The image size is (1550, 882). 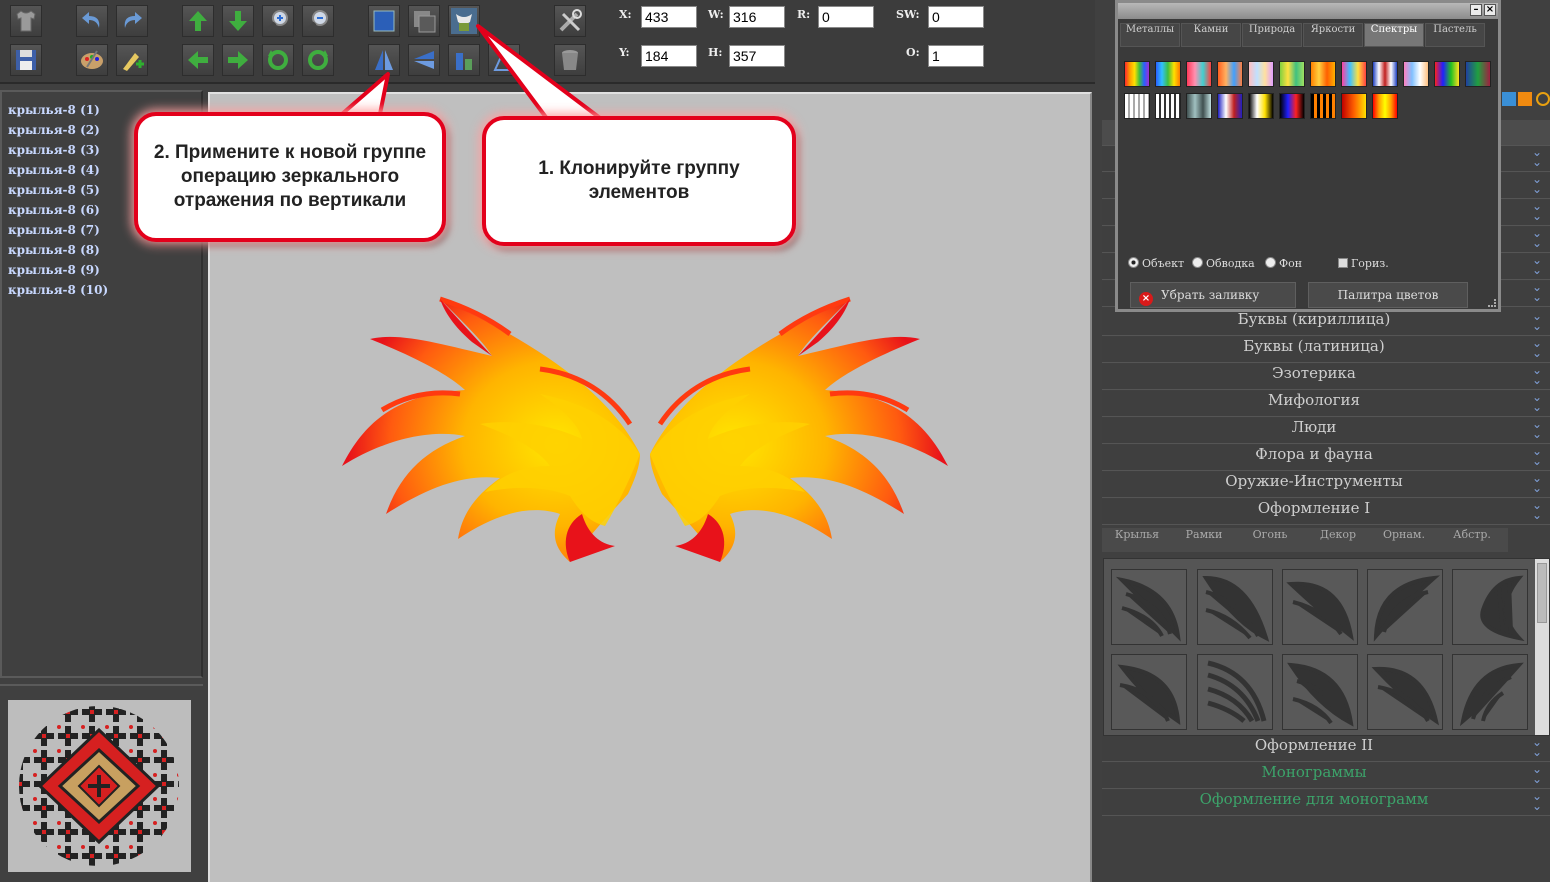 What do you see at coordinates (318, 21) in the screenshot?
I see `zoom-out-icon` at bounding box center [318, 21].